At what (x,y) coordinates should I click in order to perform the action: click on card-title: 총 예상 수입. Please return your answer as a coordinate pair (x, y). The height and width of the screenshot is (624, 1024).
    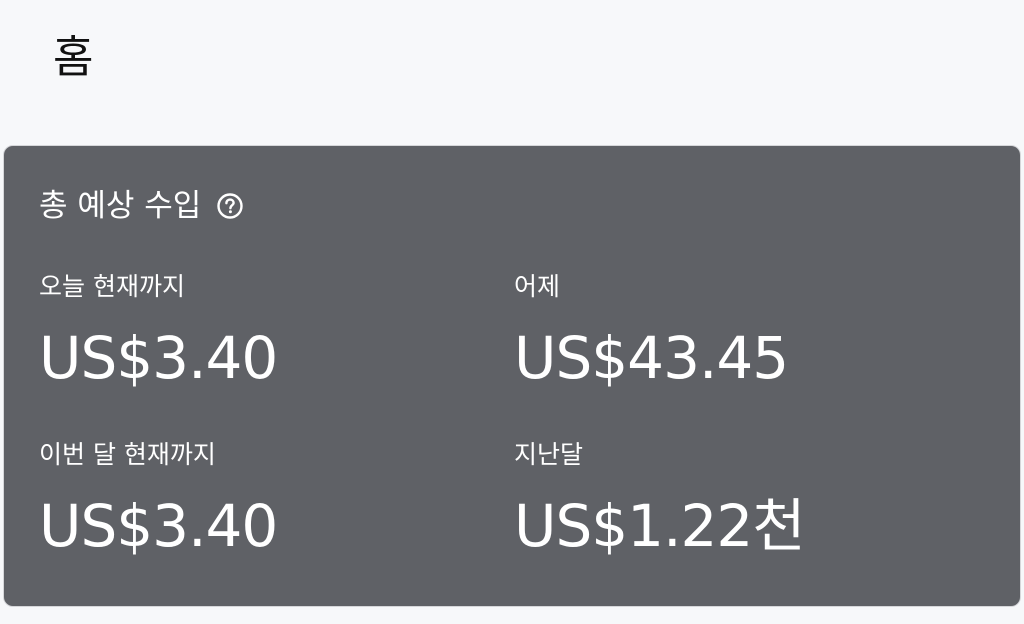
    Looking at the image, I should click on (120, 206).